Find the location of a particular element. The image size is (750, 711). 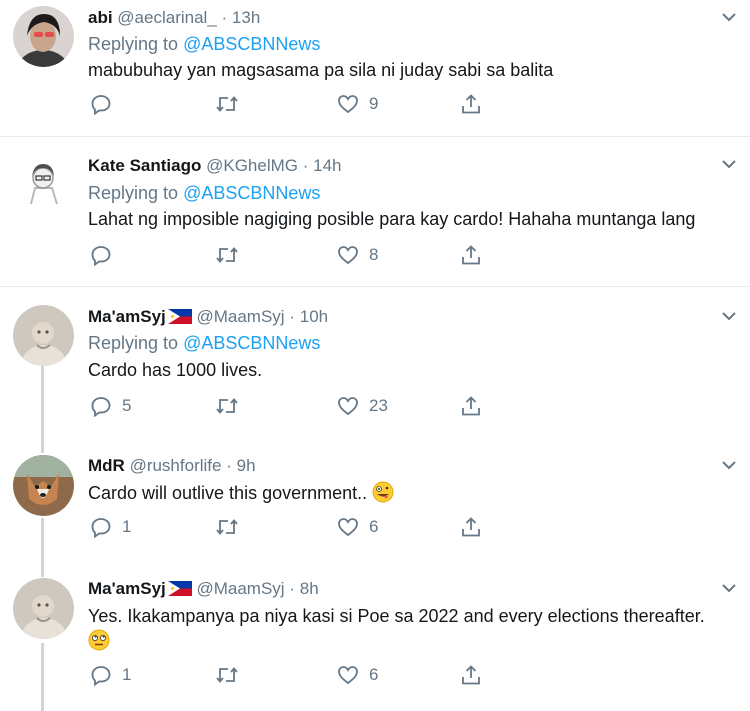

timestamp: 9h is located at coordinates (246, 465).